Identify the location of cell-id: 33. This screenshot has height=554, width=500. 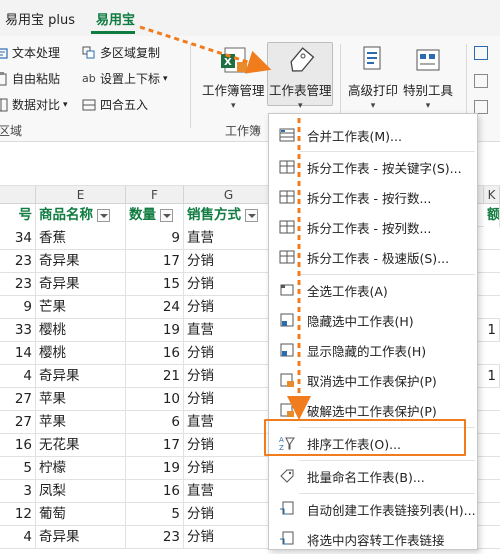
(18, 330).